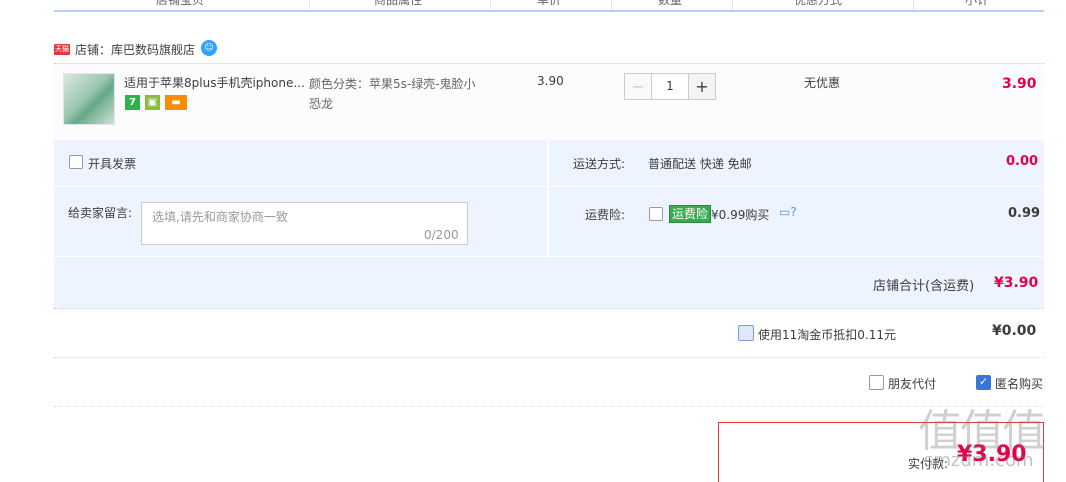 The image size is (1066, 482). What do you see at coordinates (983, 382) in the screenshot?
I see `anonymous-checkbox` at bounding box center [983, 382].